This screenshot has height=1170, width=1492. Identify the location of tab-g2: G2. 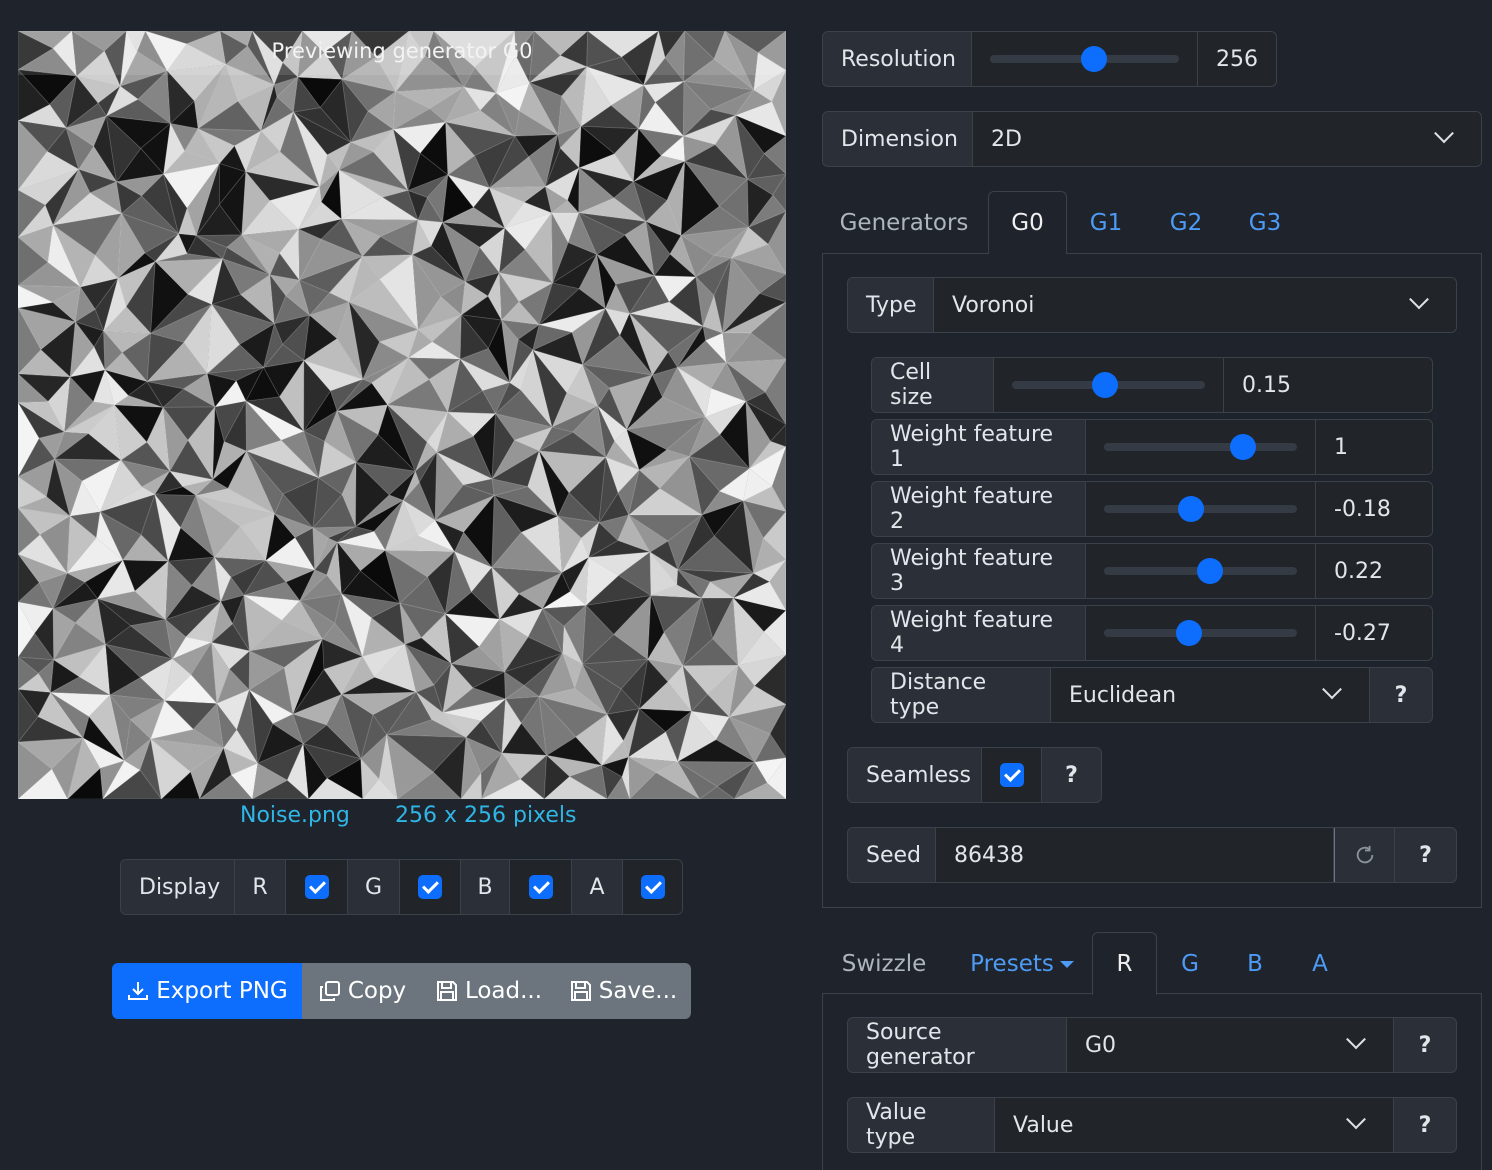
(1186, 223).